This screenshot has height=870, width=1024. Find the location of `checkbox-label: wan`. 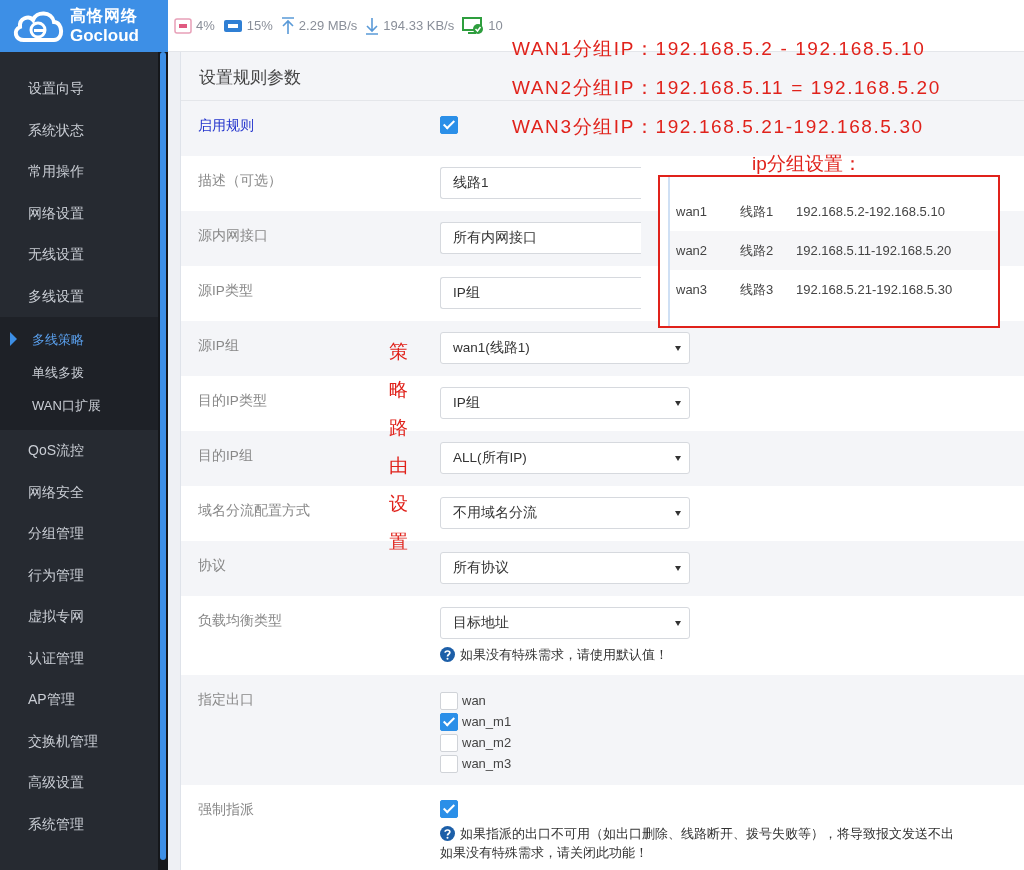

checkbox-label: wan is located at coordinates (474, 700).